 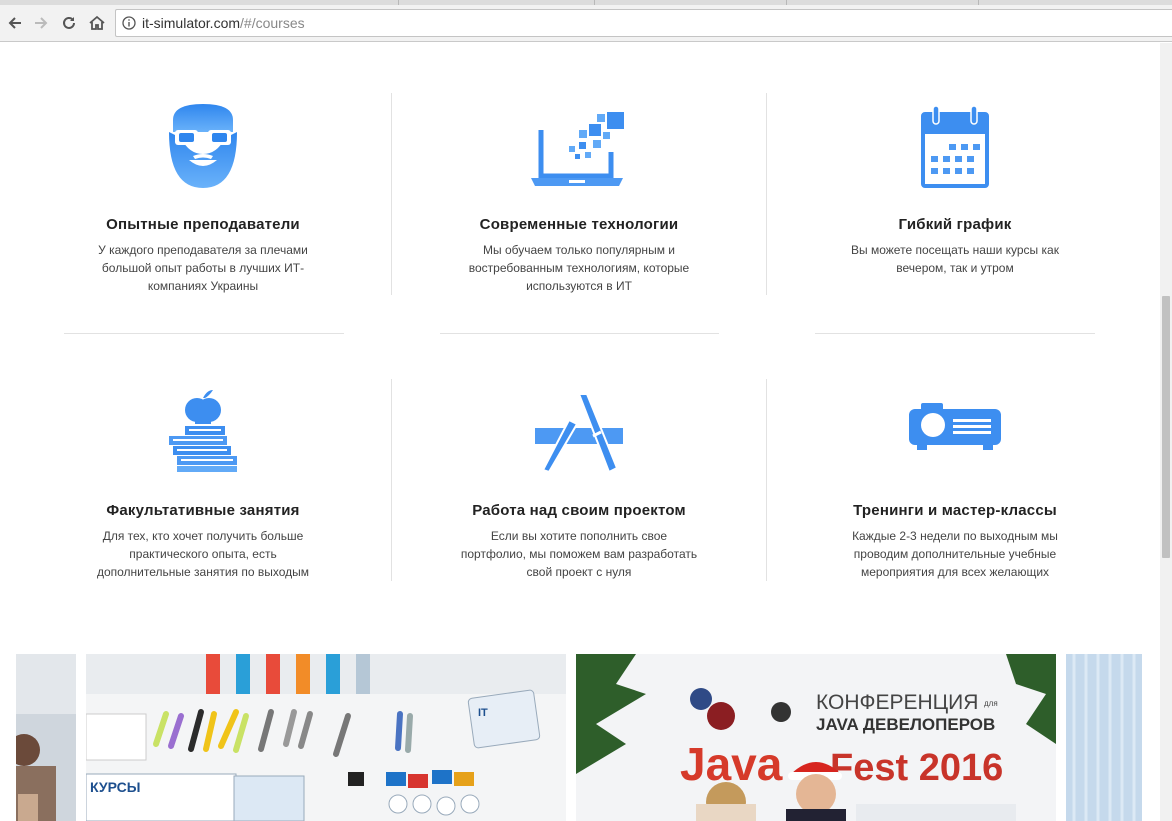 I want to click on reload-icon, so click(x=69, y=22).